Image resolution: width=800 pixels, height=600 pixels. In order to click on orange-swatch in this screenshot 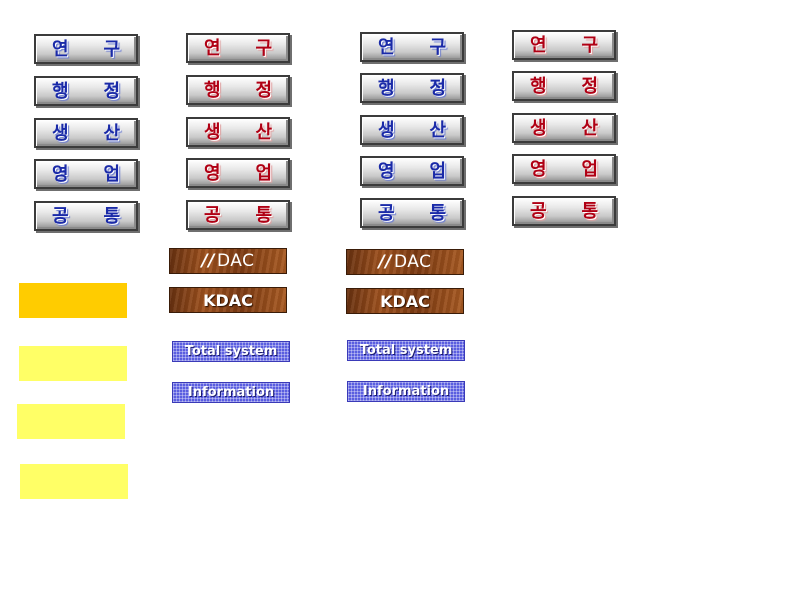, I will do `click(73, 300)`.